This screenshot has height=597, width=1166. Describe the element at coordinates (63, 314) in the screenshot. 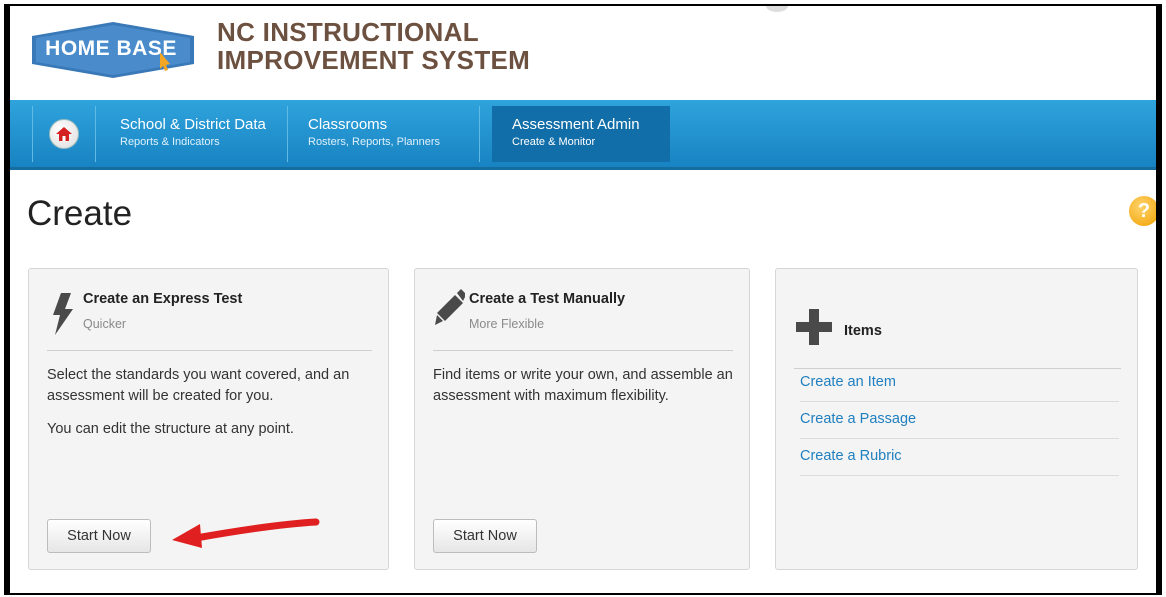

I see `lightning-icon` at that location.